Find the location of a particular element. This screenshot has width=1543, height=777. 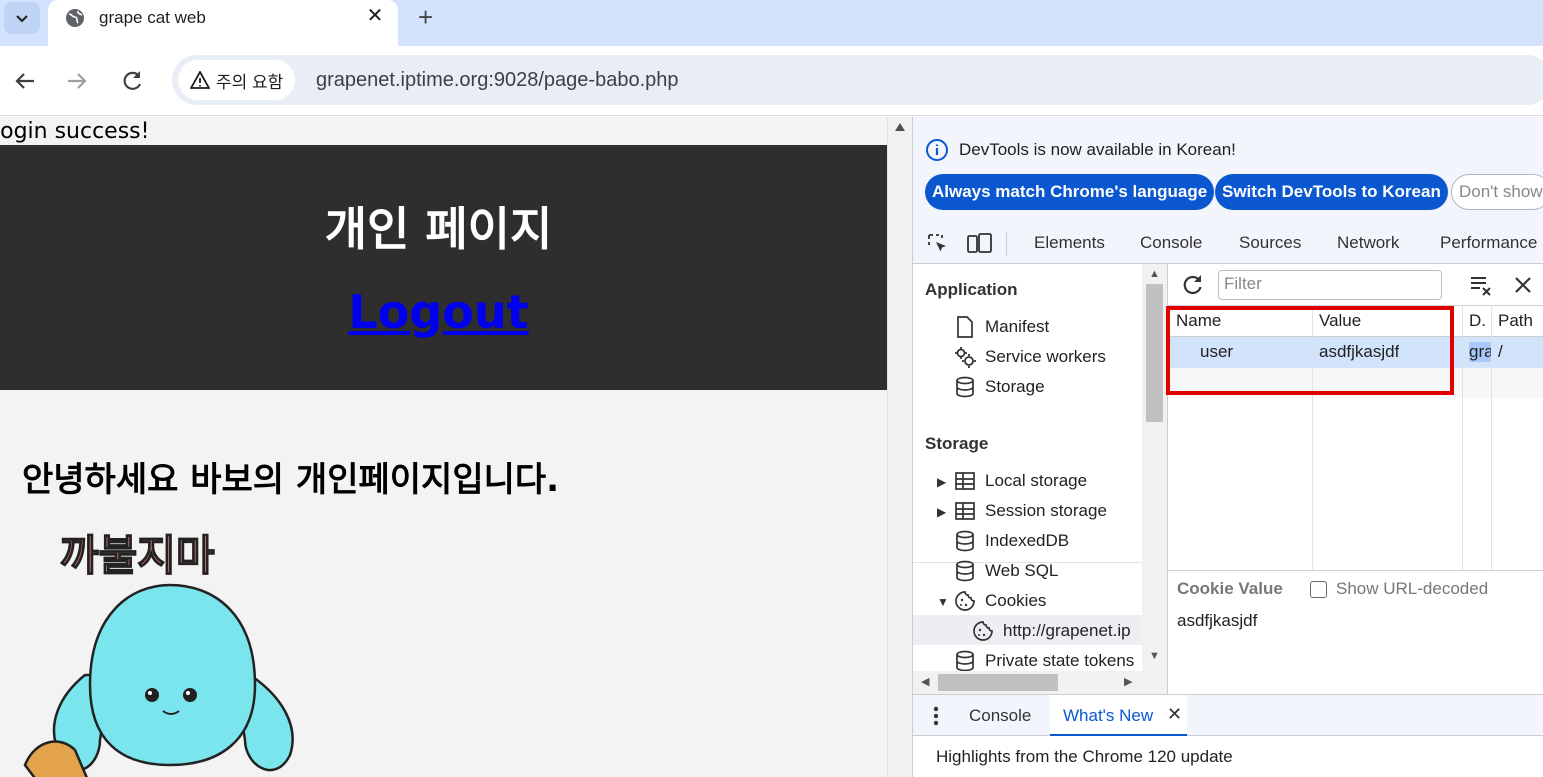

sidebar-horizontal-scrollbar: ◀ ▶ is located at coordinates (1027, 682).